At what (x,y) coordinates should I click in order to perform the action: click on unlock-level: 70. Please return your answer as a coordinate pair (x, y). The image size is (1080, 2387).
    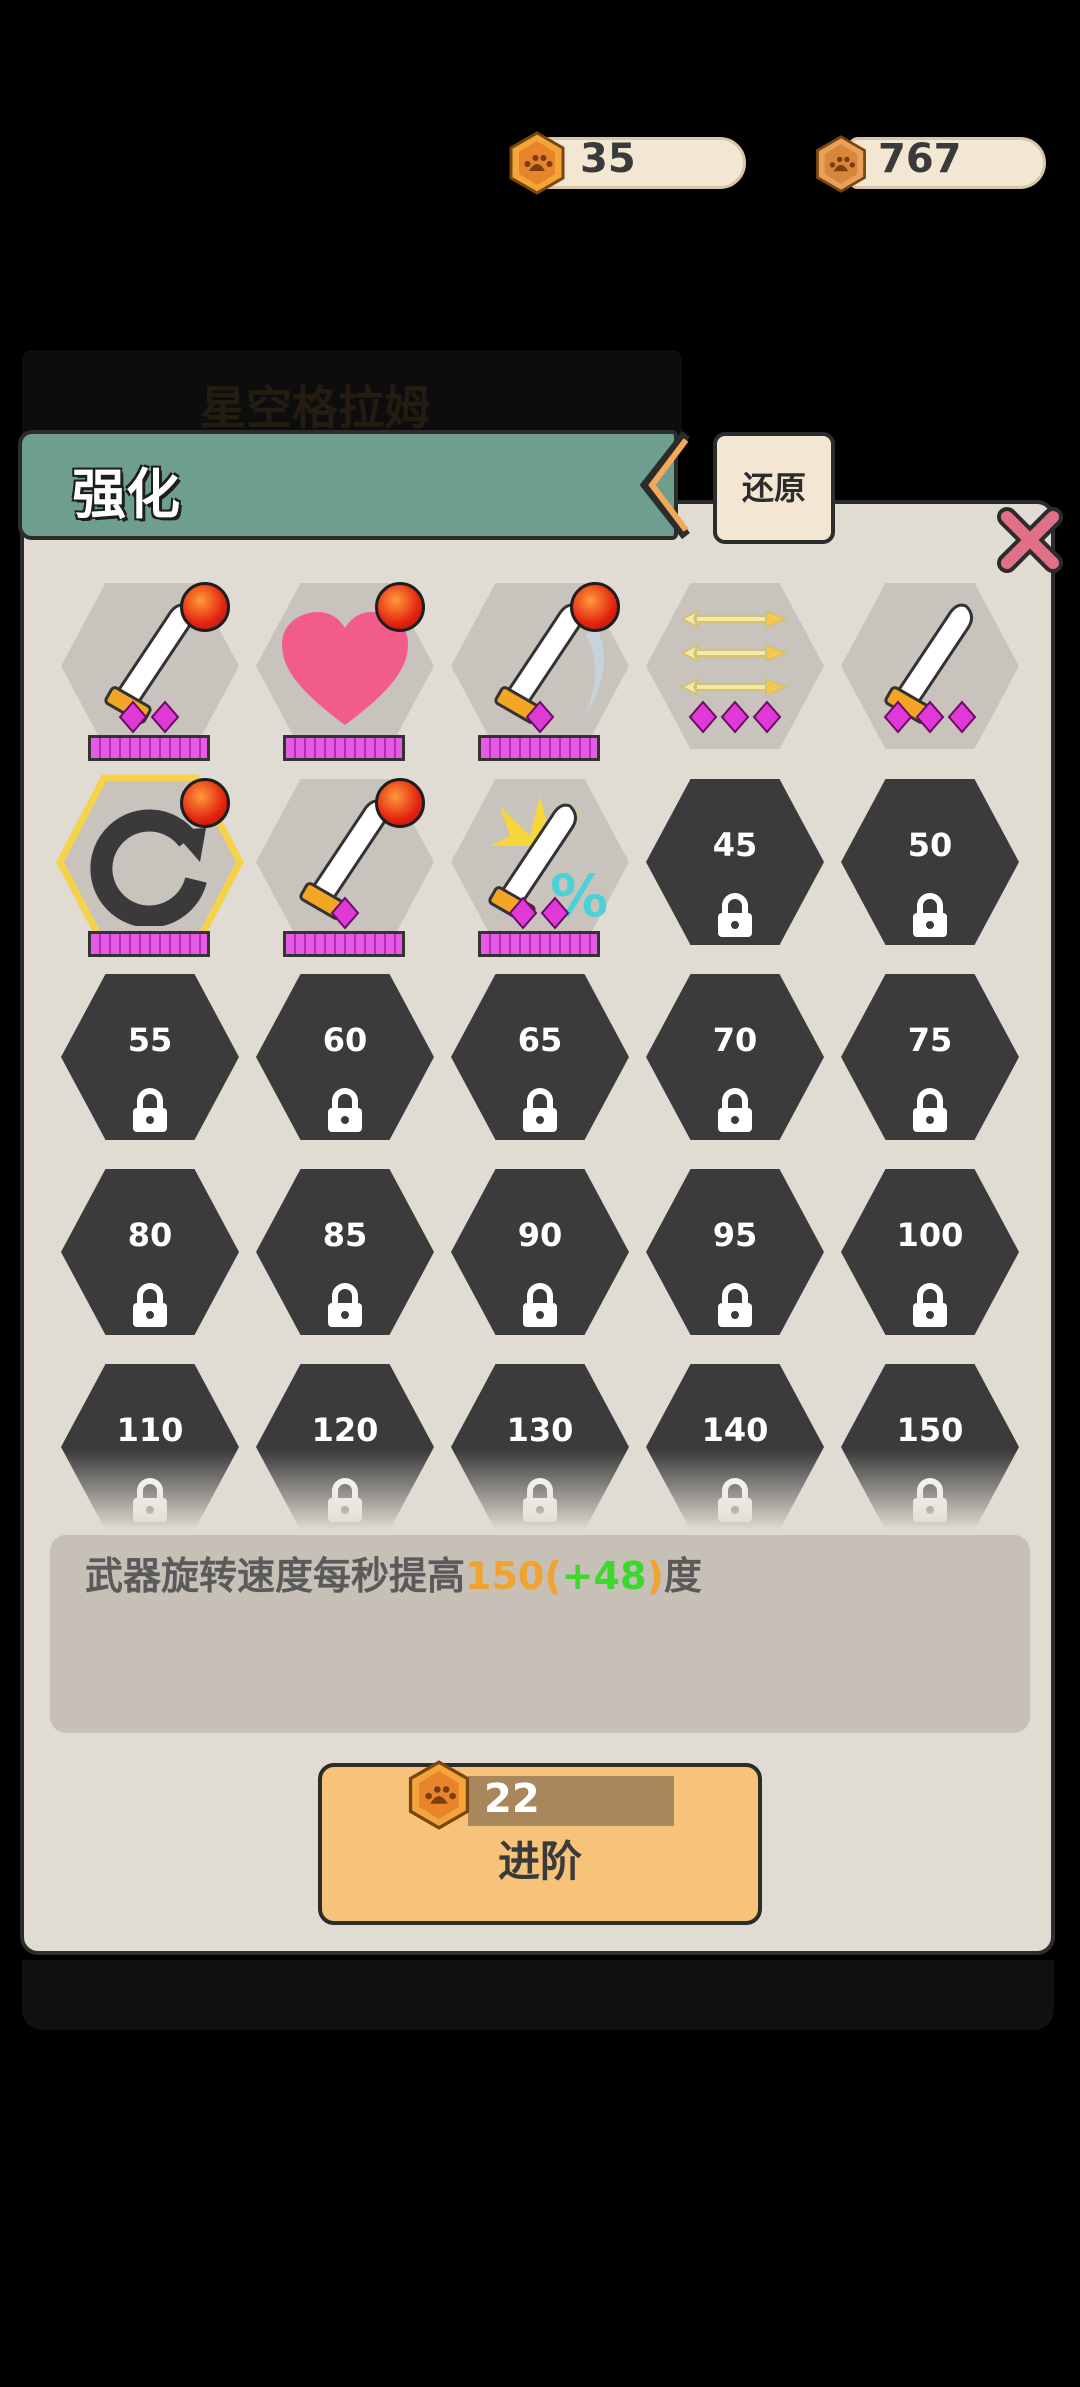
    Looking at the image, I should click on (735, 1040).